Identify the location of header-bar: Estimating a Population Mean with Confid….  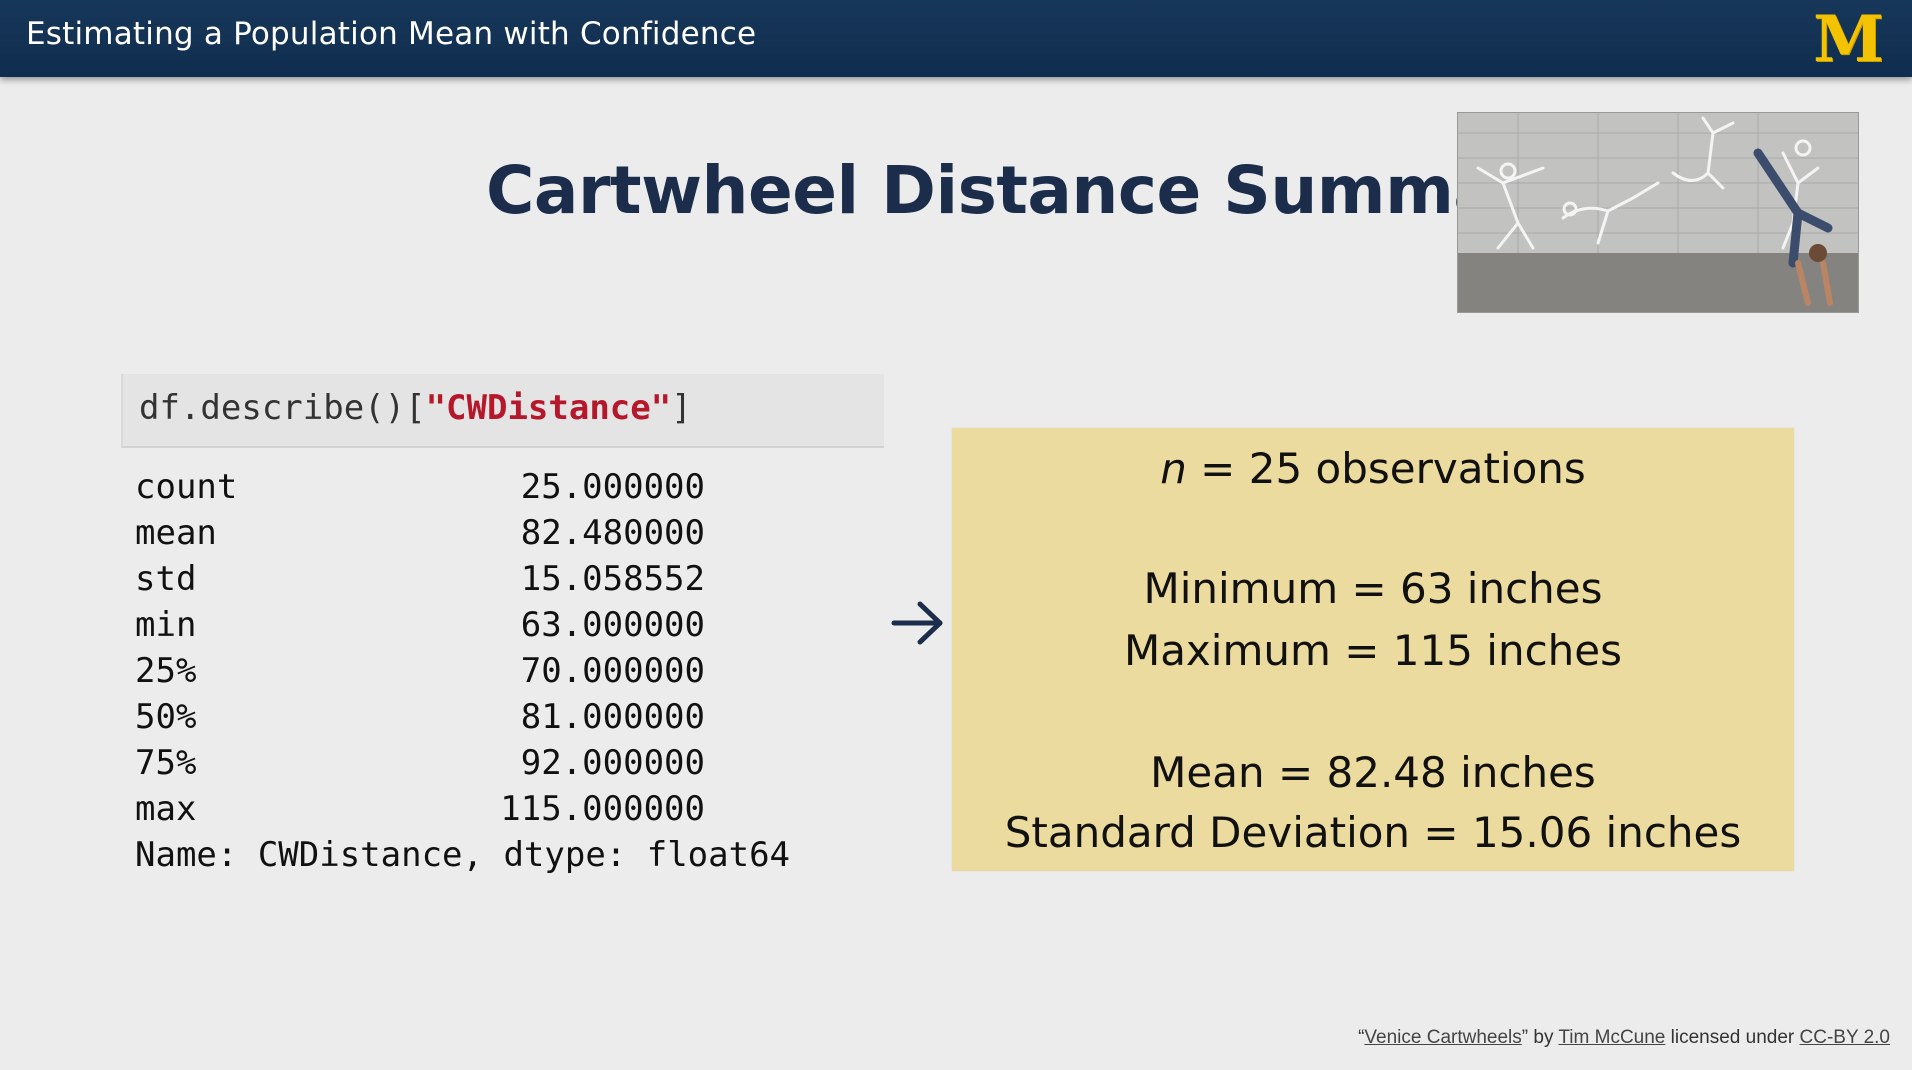
(956, 38).